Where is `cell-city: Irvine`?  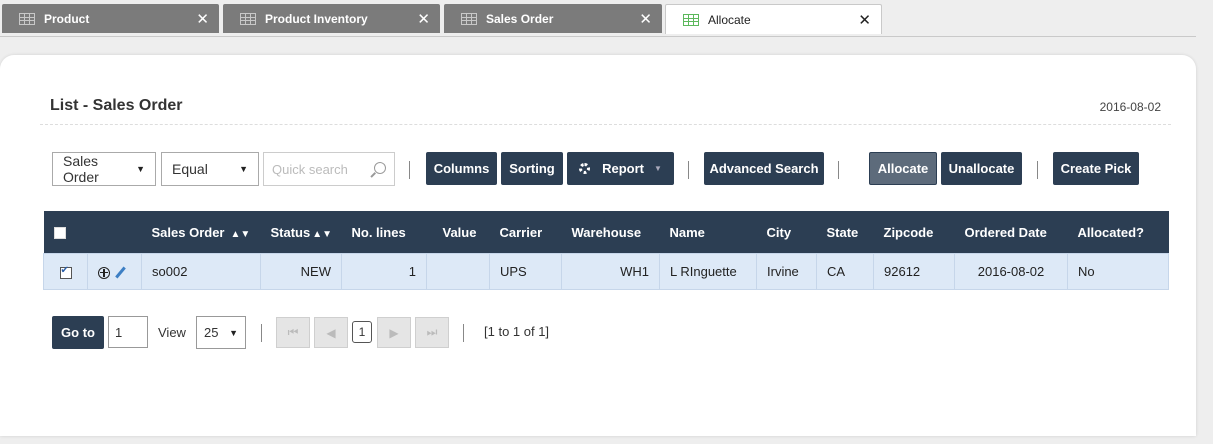 cell-city: Irvine is located at coordinates (786, 271).